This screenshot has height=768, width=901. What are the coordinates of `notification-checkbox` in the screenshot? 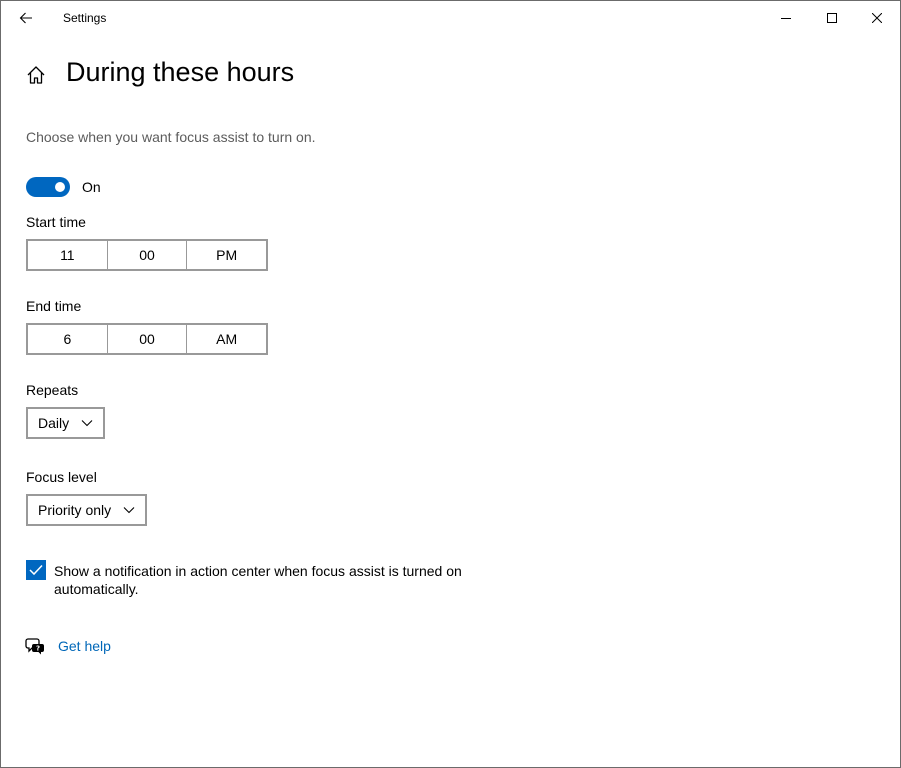 It's located at (36, 570).